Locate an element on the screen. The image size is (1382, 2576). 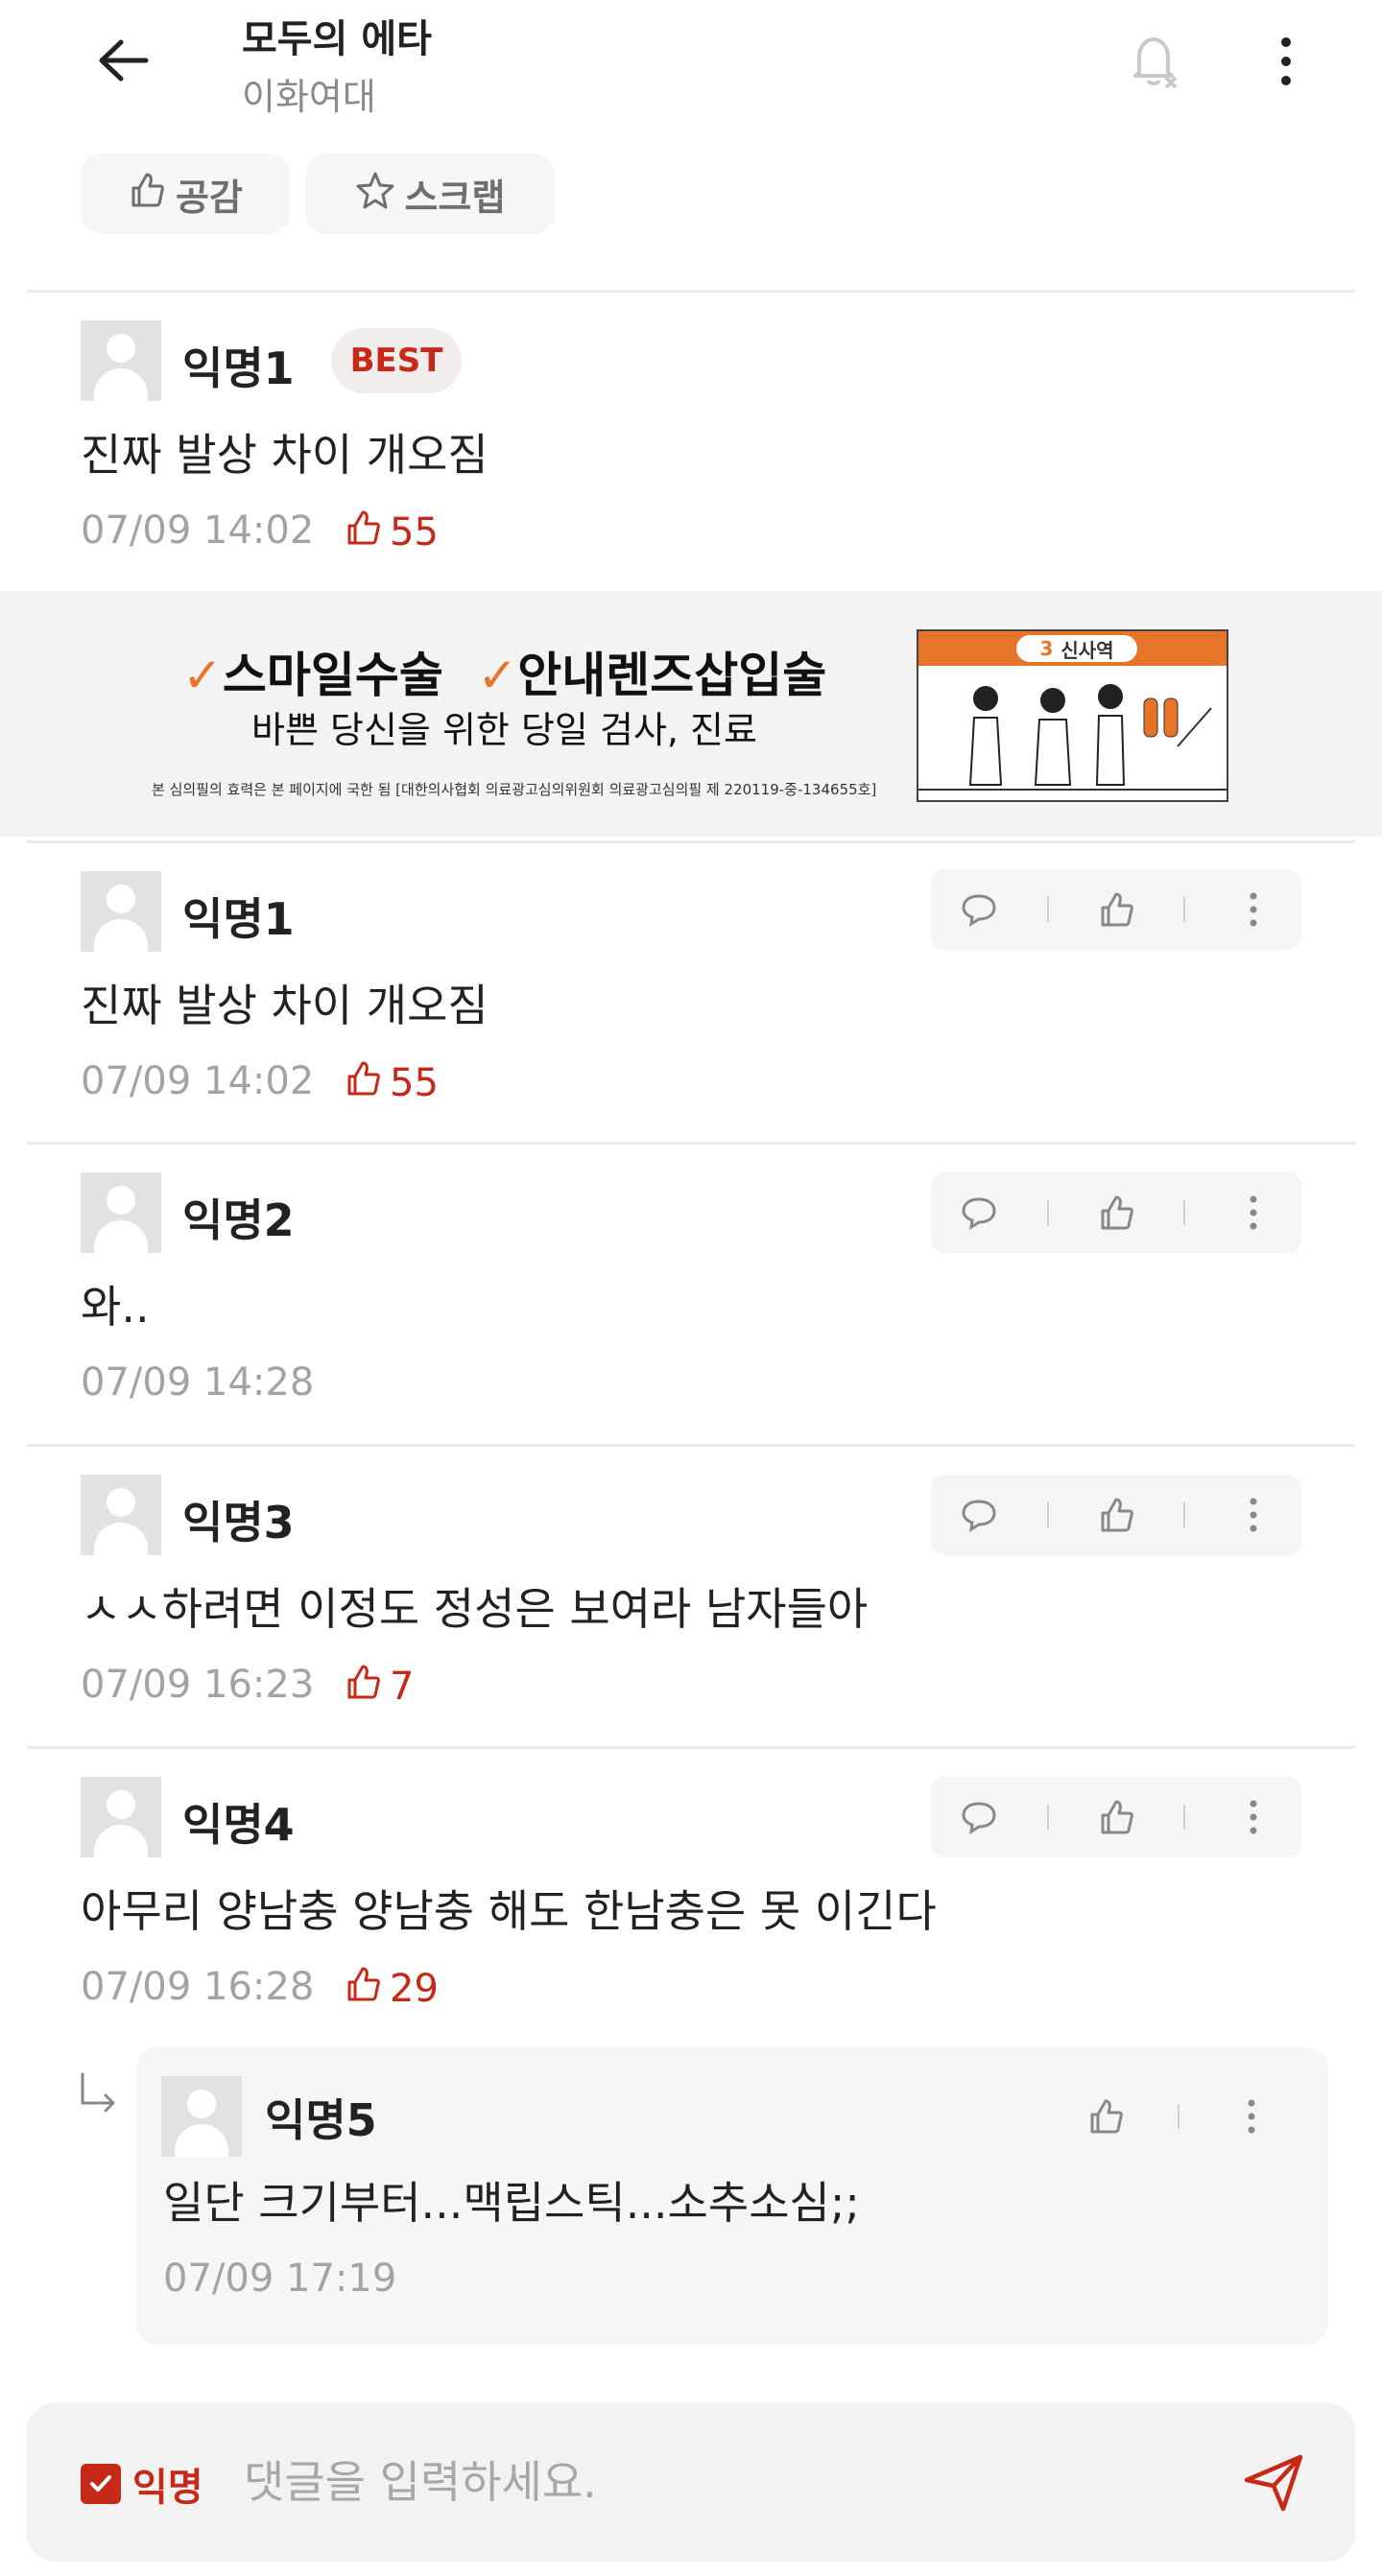
comment-input is located at coordinates (628, 2482).